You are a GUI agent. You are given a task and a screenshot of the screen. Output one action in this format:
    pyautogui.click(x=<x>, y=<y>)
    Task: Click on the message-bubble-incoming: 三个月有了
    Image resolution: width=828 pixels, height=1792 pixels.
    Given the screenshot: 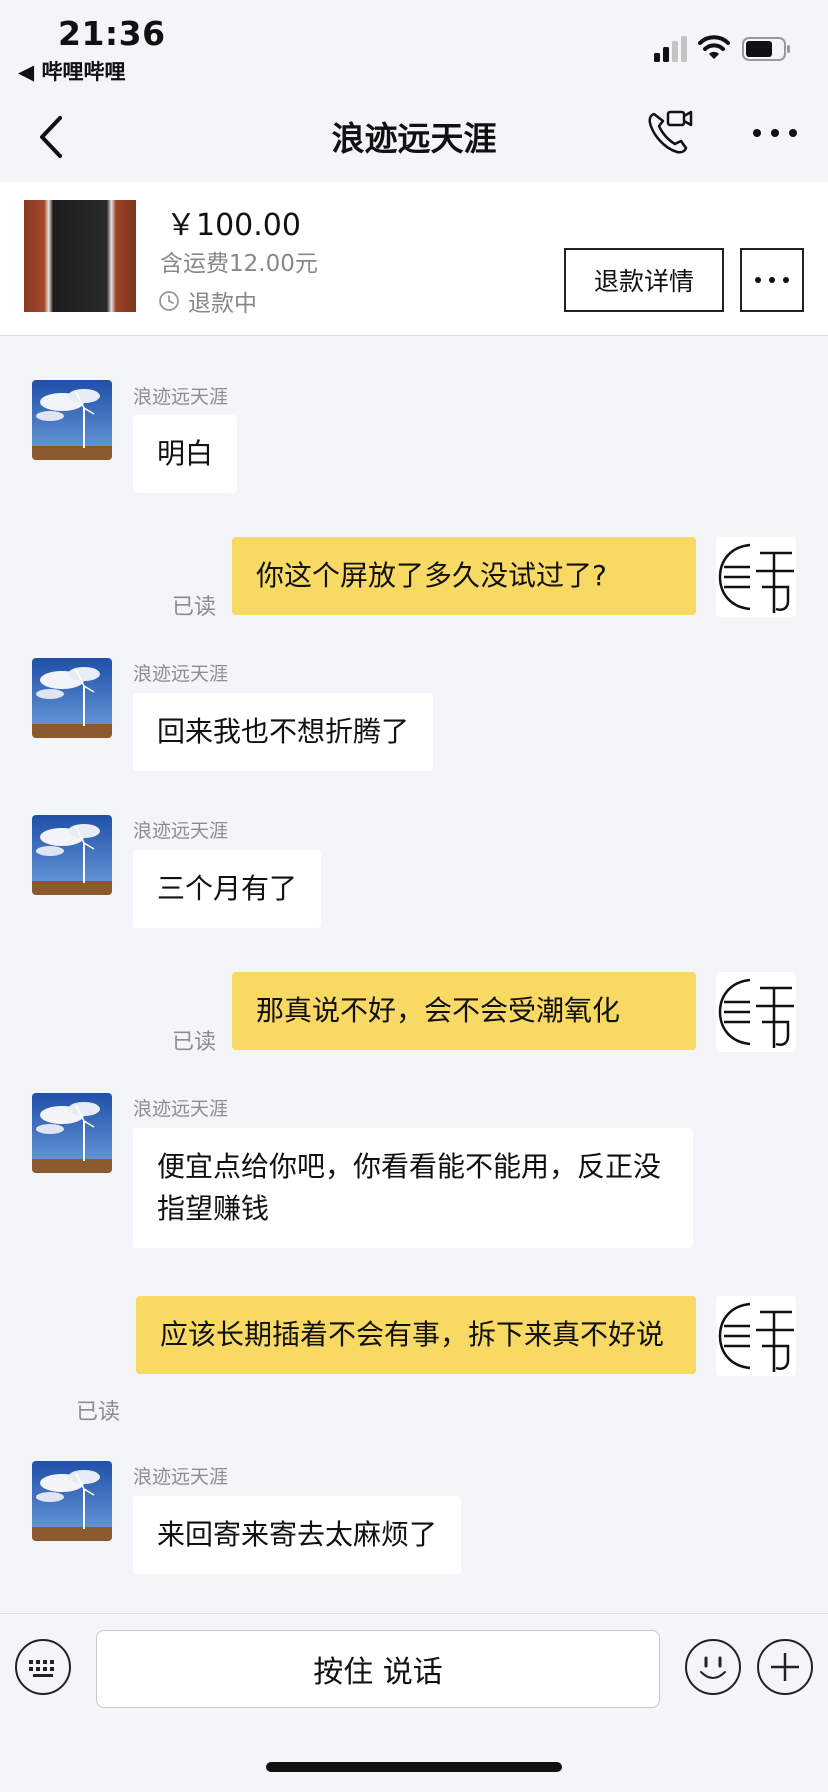 What is the action you would take?
    pyautogui.click(x=227, y=889)
    